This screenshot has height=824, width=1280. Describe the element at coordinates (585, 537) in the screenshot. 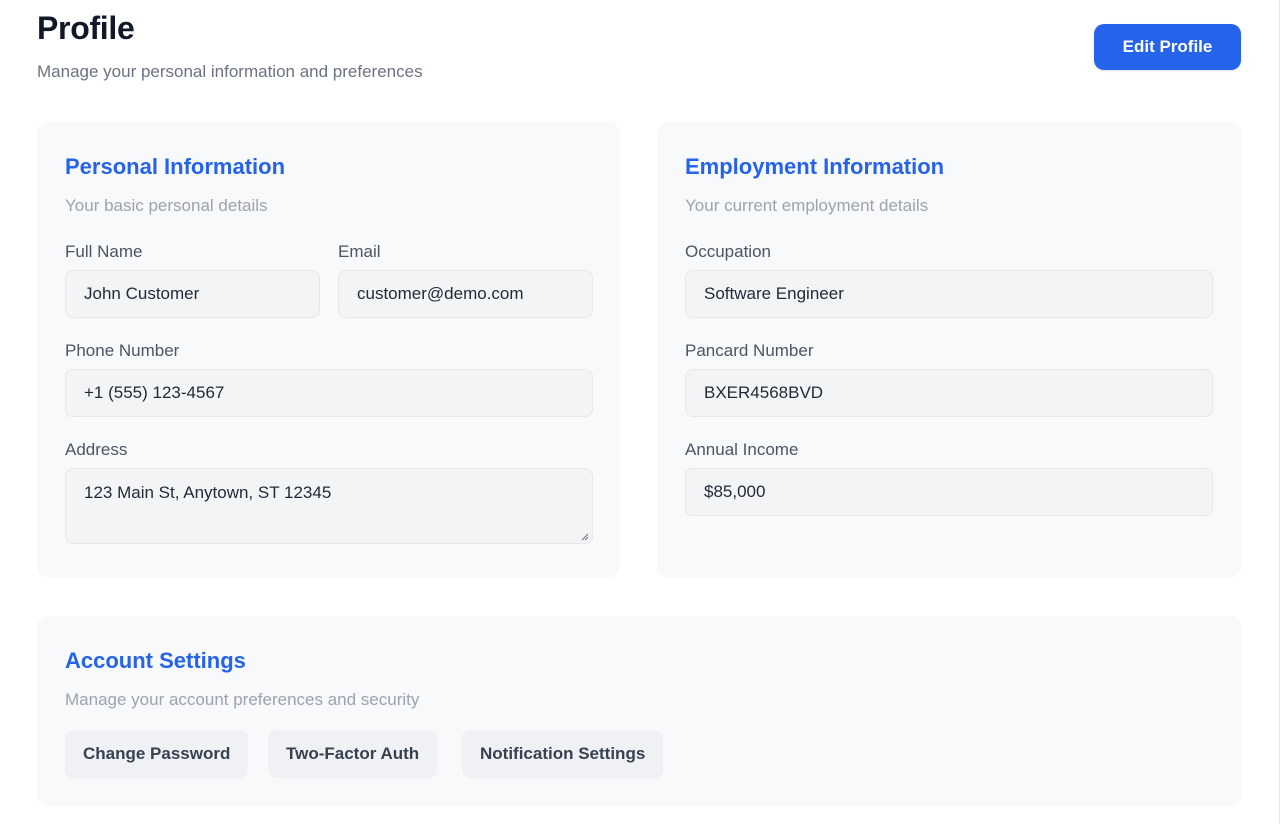

I see `textarea-resize-handle-icon` at that location.